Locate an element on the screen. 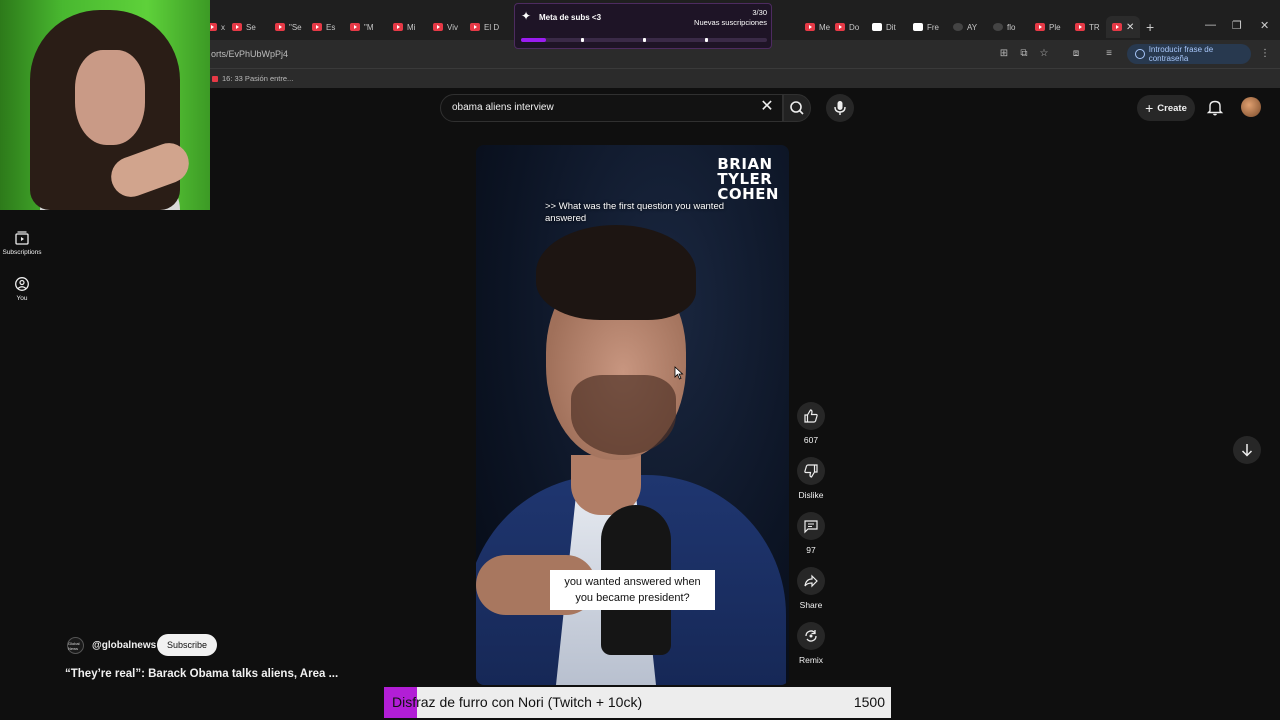  password-button: Introducir frase de contraseña is located at coordinates (1189, 54).